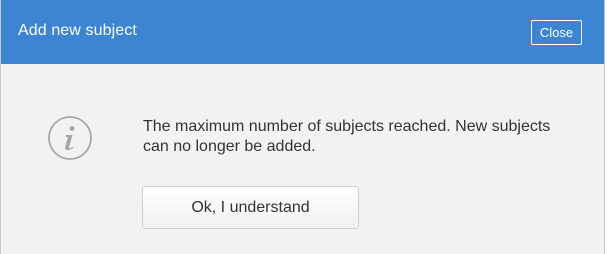  I want to click on info-icon, so click(70, 138).